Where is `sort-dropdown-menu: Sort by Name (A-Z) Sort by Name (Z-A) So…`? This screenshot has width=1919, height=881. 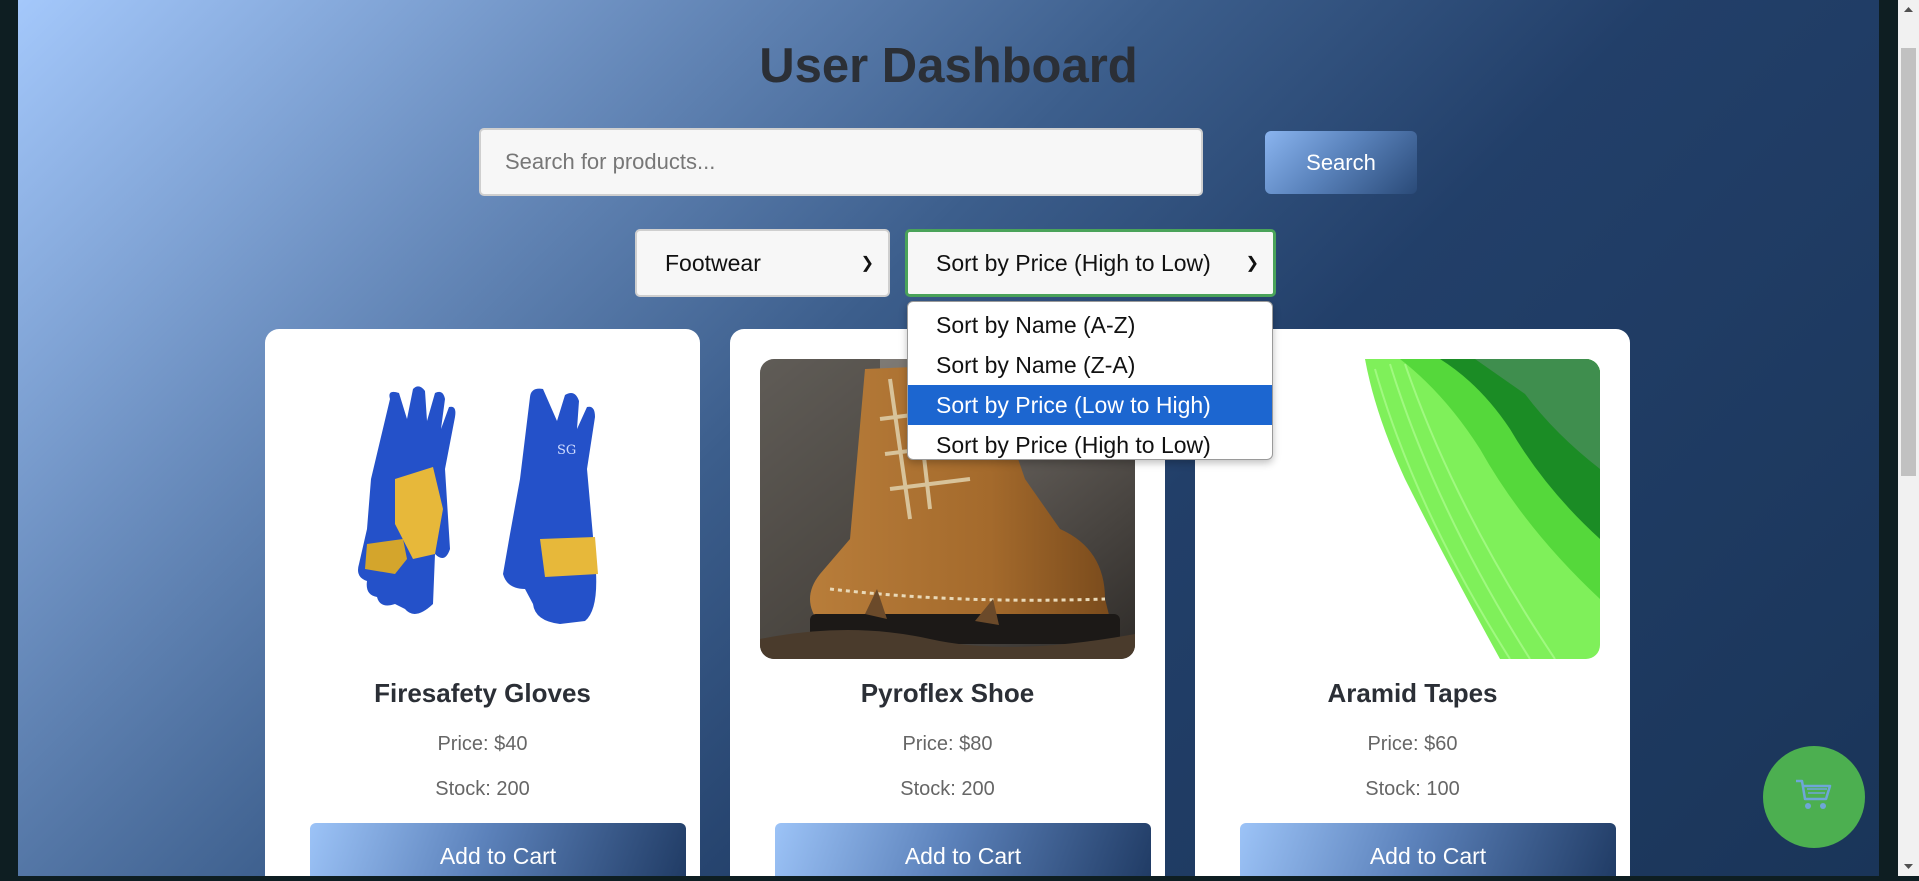 sort-dropdown-menu: Sort by Name (A-Z) Sort by Name (Z-A) So… is located at coordinates (1090, 380).